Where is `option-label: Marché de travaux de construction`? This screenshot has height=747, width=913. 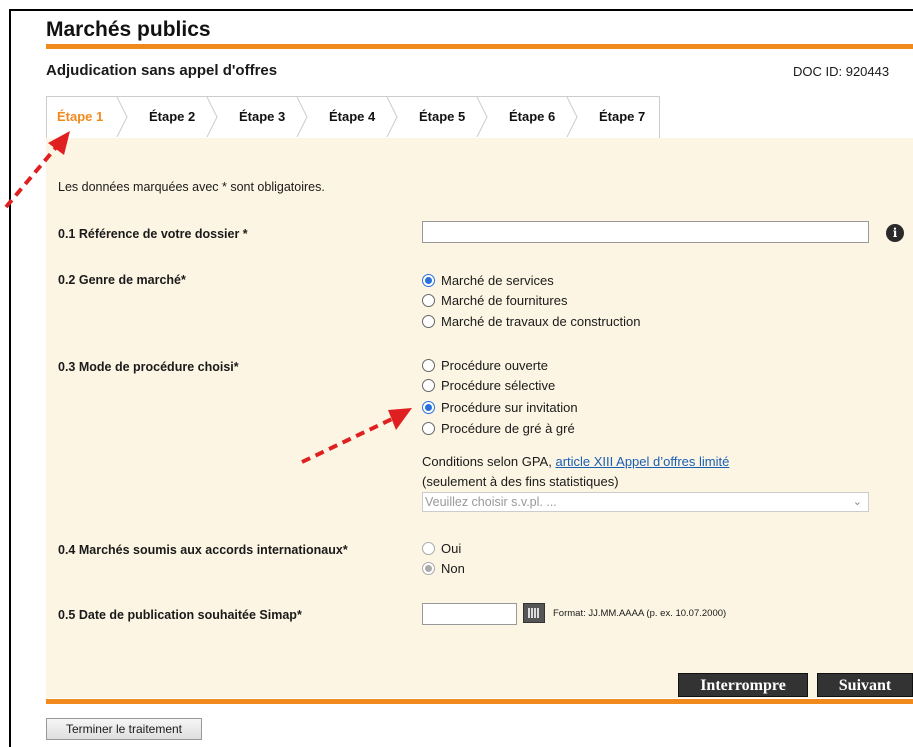
option-label: Marché de travaux de construction is located at coordinates (541, 321).